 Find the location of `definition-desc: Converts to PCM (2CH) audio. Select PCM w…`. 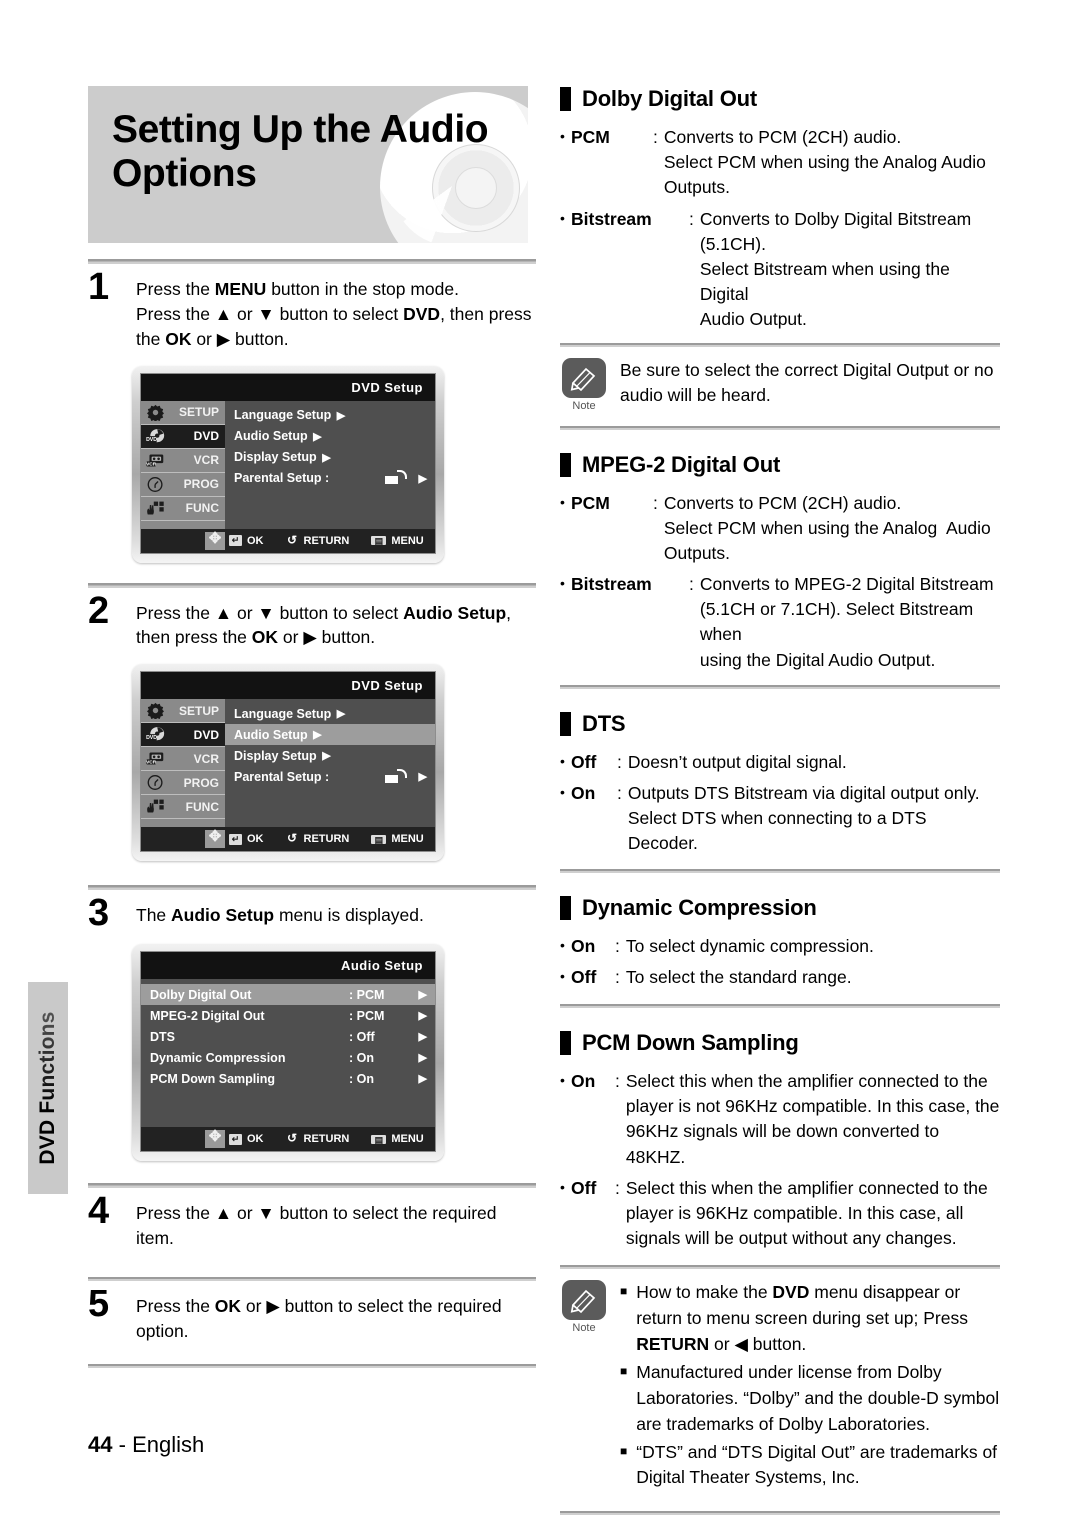

definition-desc: Converts to PCM (2CH) audio. Select PCM w… is located at coordinates (824, 162).